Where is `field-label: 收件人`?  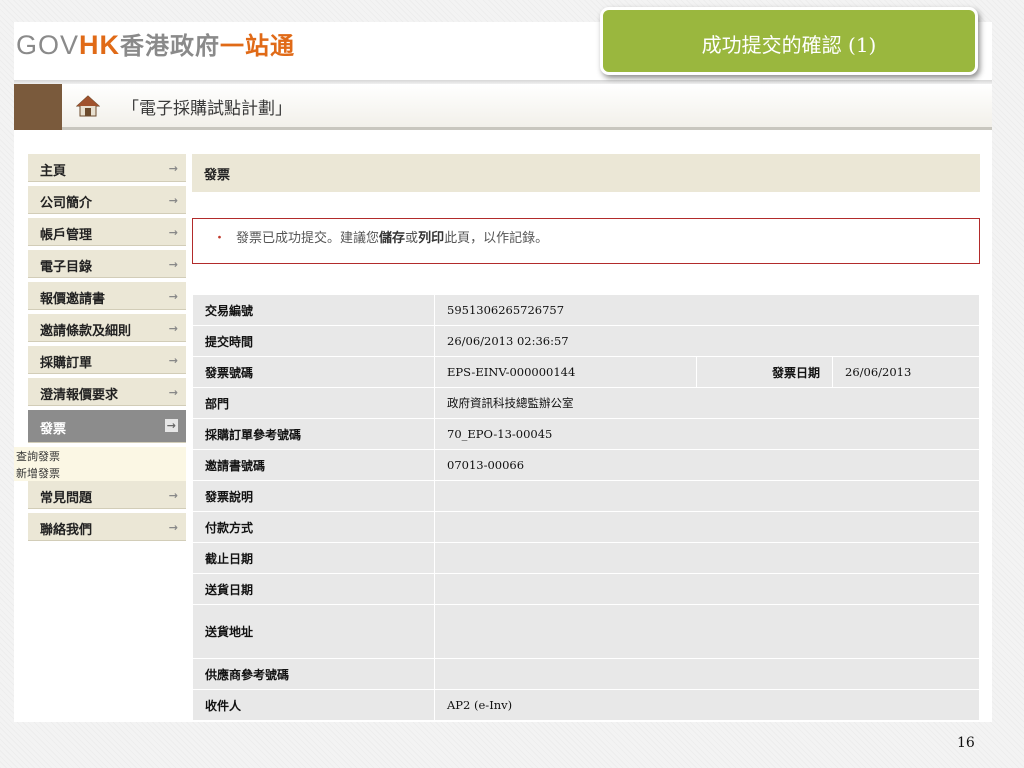 field-label: 收件人 is located at coordinates (313, 705).